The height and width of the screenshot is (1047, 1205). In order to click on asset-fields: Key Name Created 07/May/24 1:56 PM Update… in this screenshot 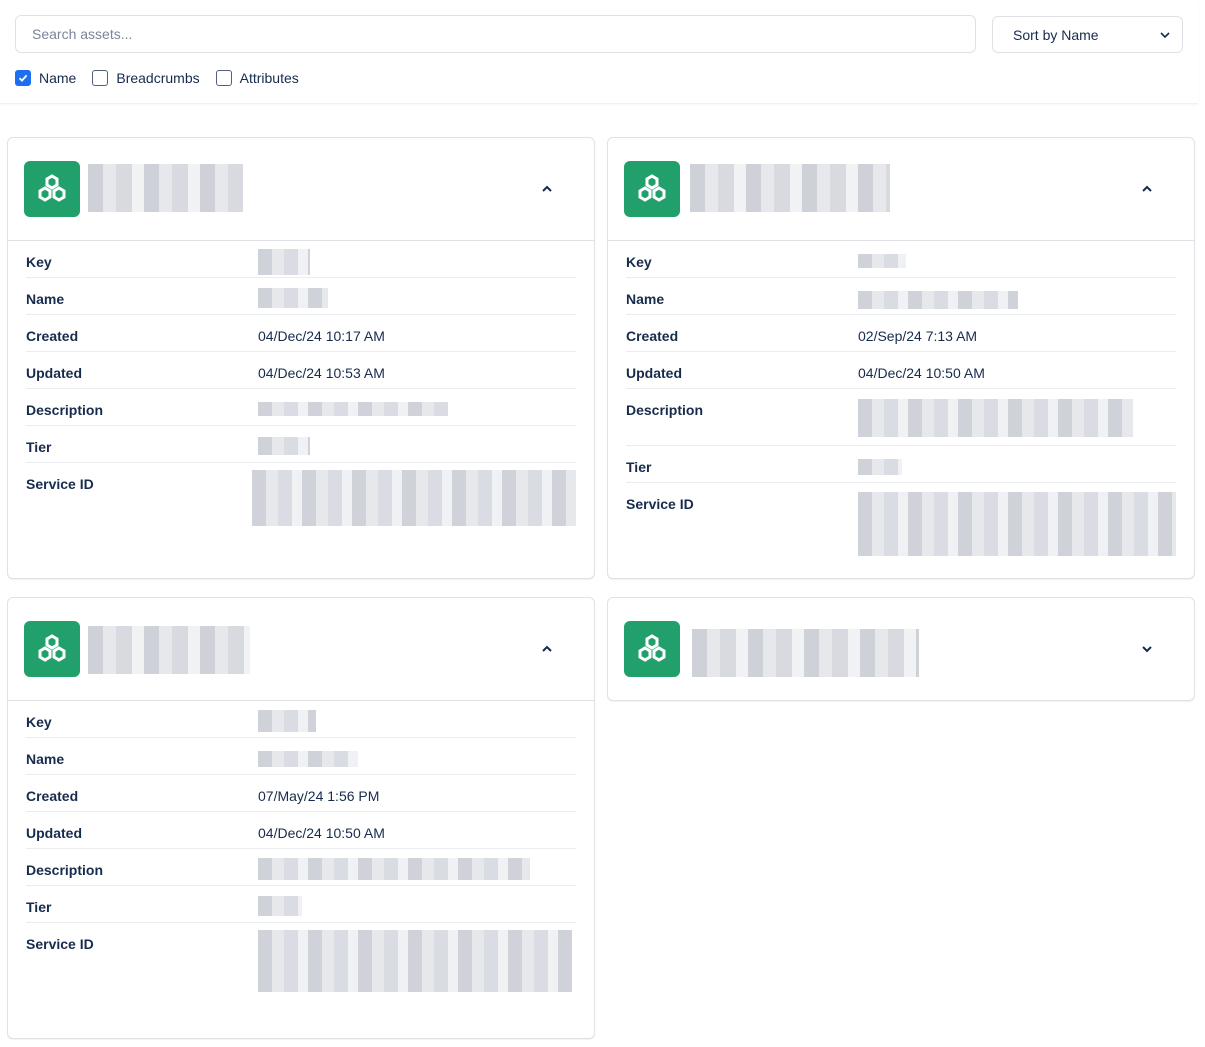, I will do `click(301, 852)`.